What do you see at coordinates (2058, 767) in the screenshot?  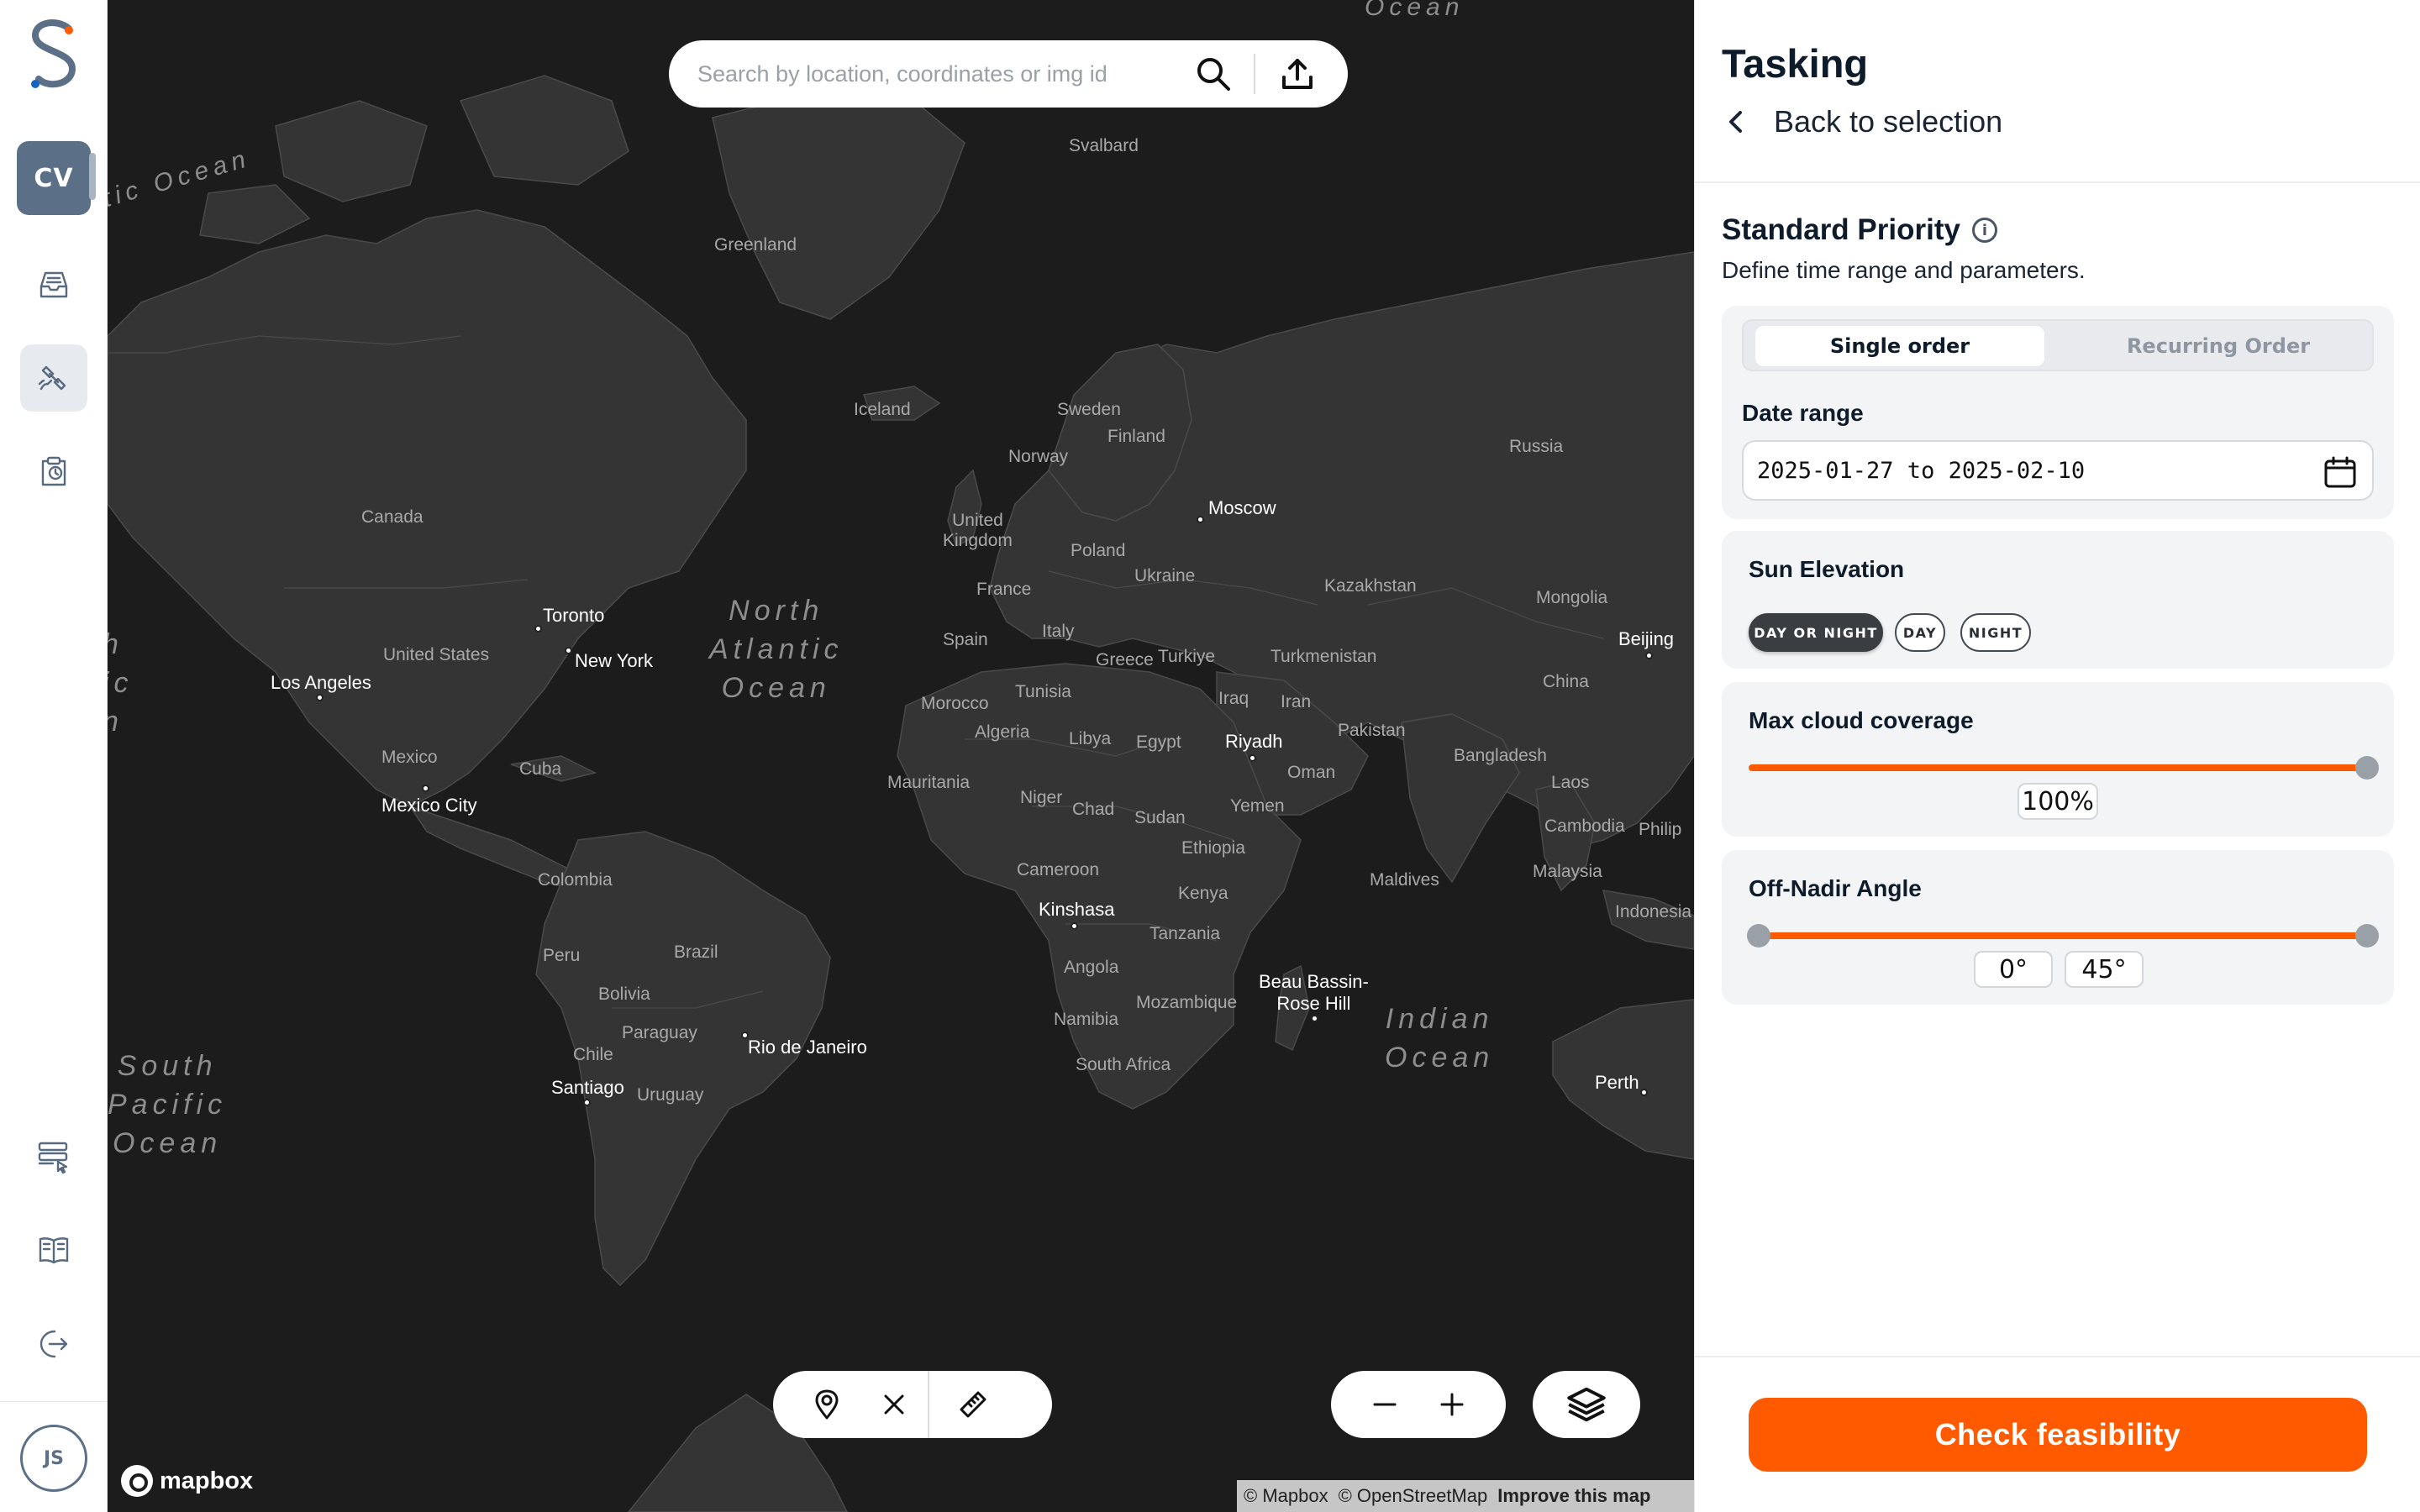 I see `cloud-coverage-track` at bounding box center [2058, 767].